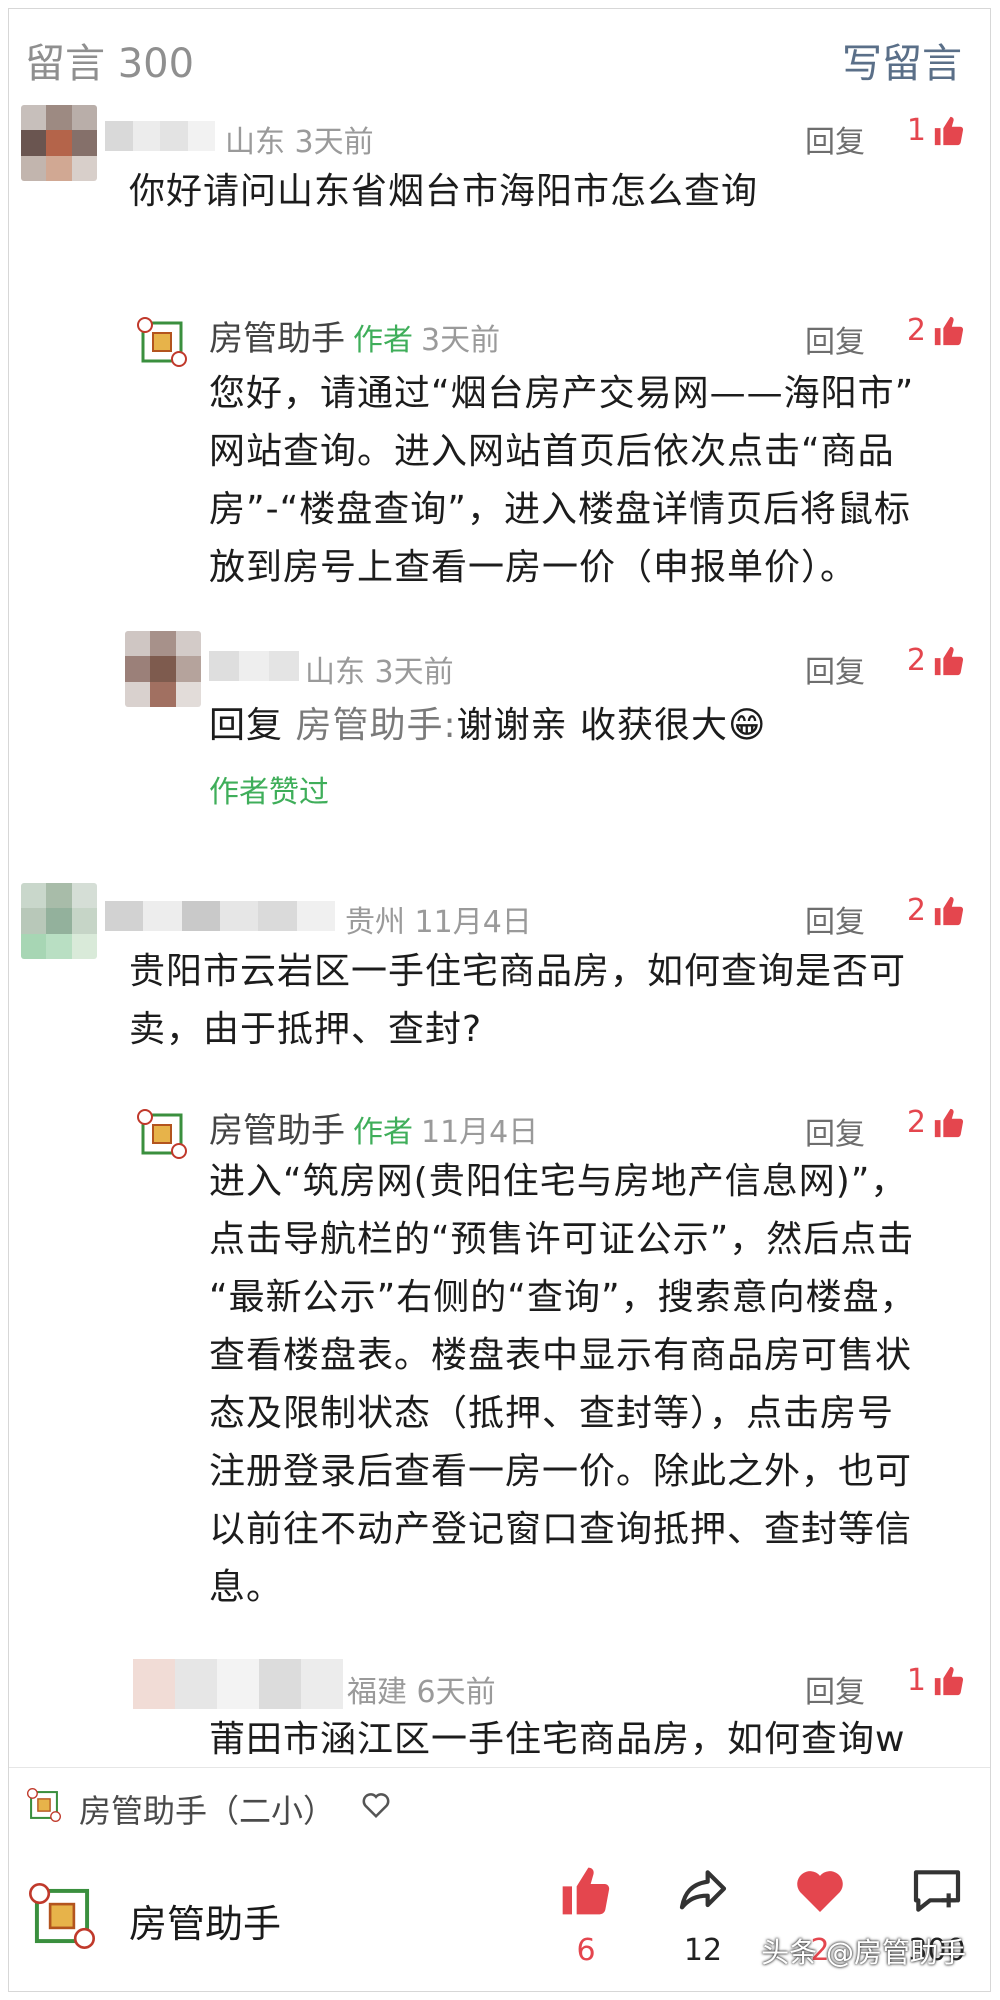  What do you see at coordinates (902, 60) in the screenshot?
I see `write-comment-button: 写留言` at bounding box center [902, 60].